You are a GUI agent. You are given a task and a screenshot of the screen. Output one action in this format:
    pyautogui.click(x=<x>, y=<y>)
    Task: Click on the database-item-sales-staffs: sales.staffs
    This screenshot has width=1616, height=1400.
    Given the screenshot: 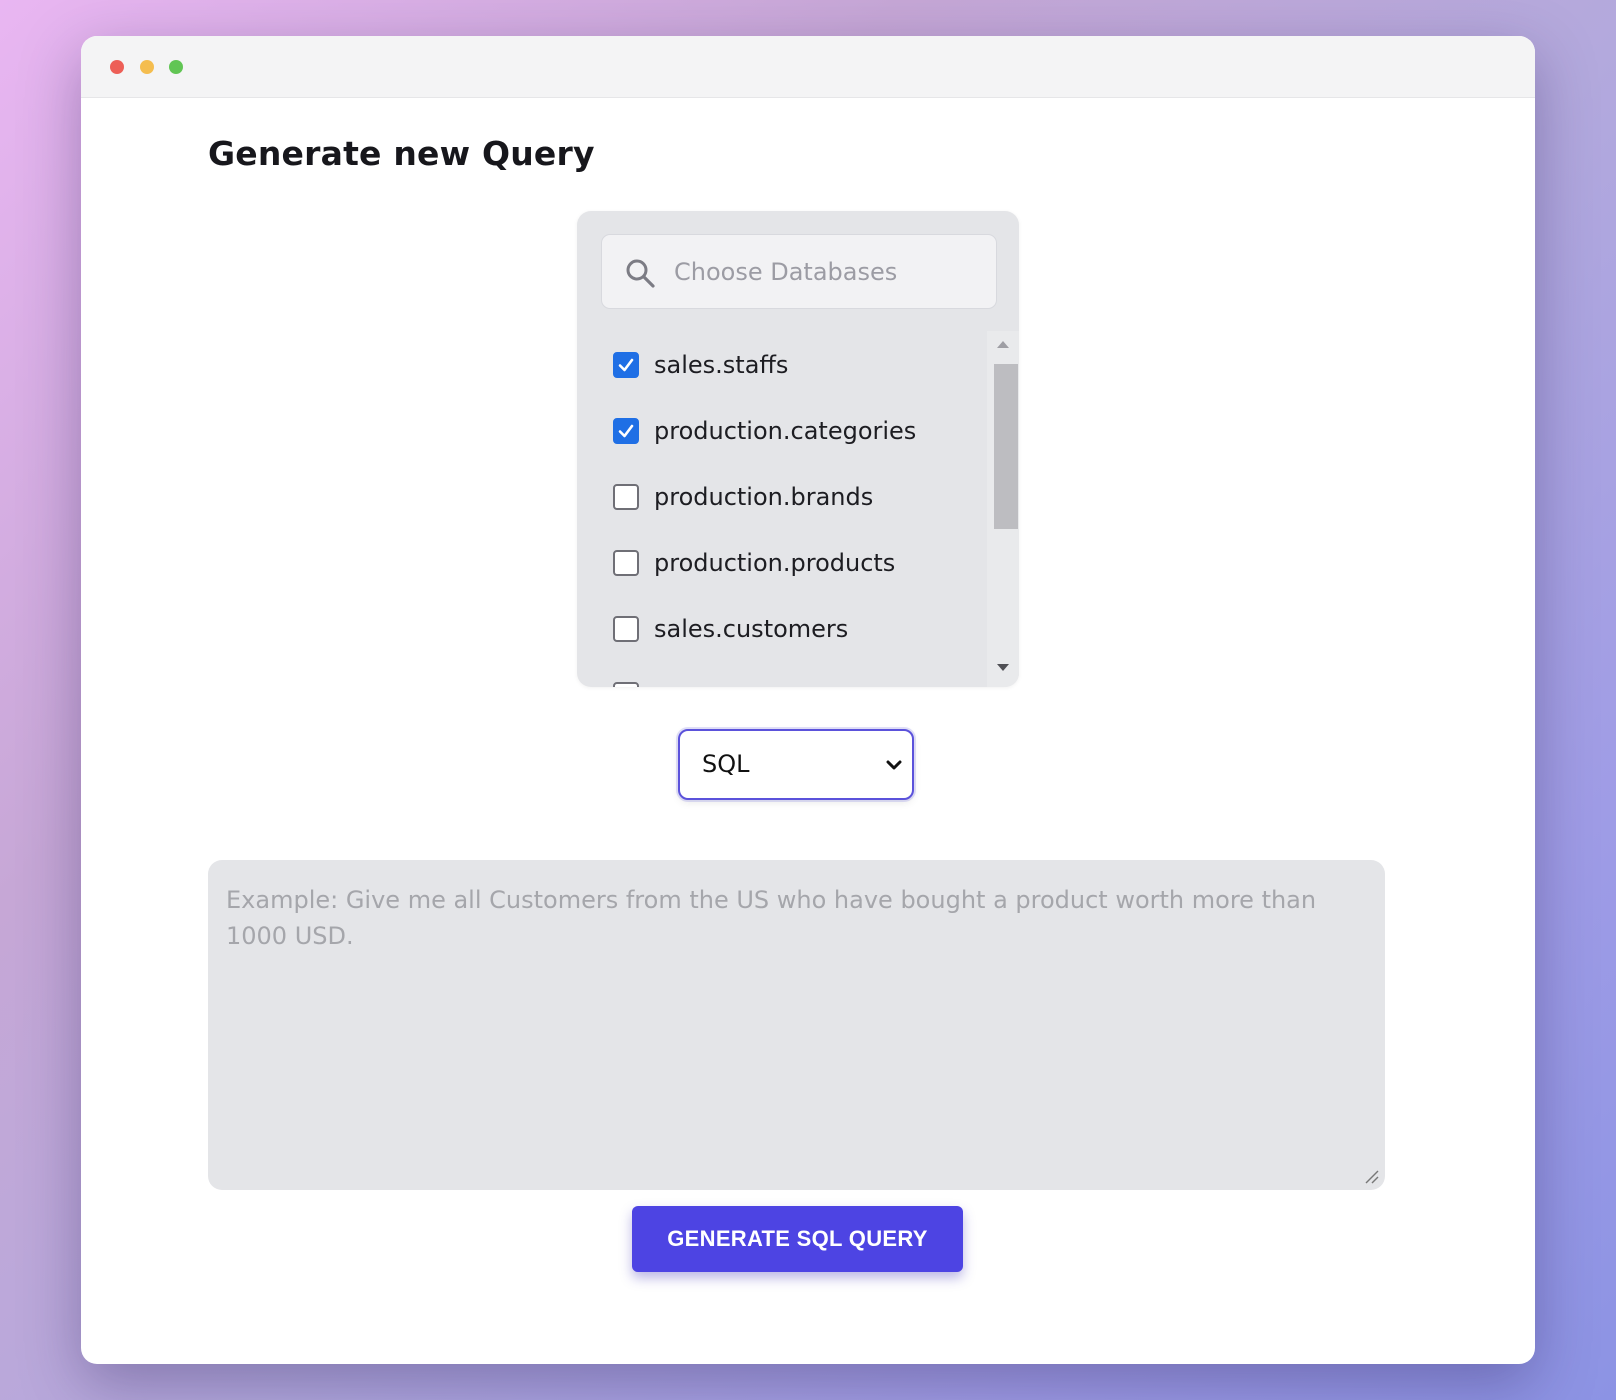 What is the action you would take?
    pyautogui.click(x=700, y=365)
    